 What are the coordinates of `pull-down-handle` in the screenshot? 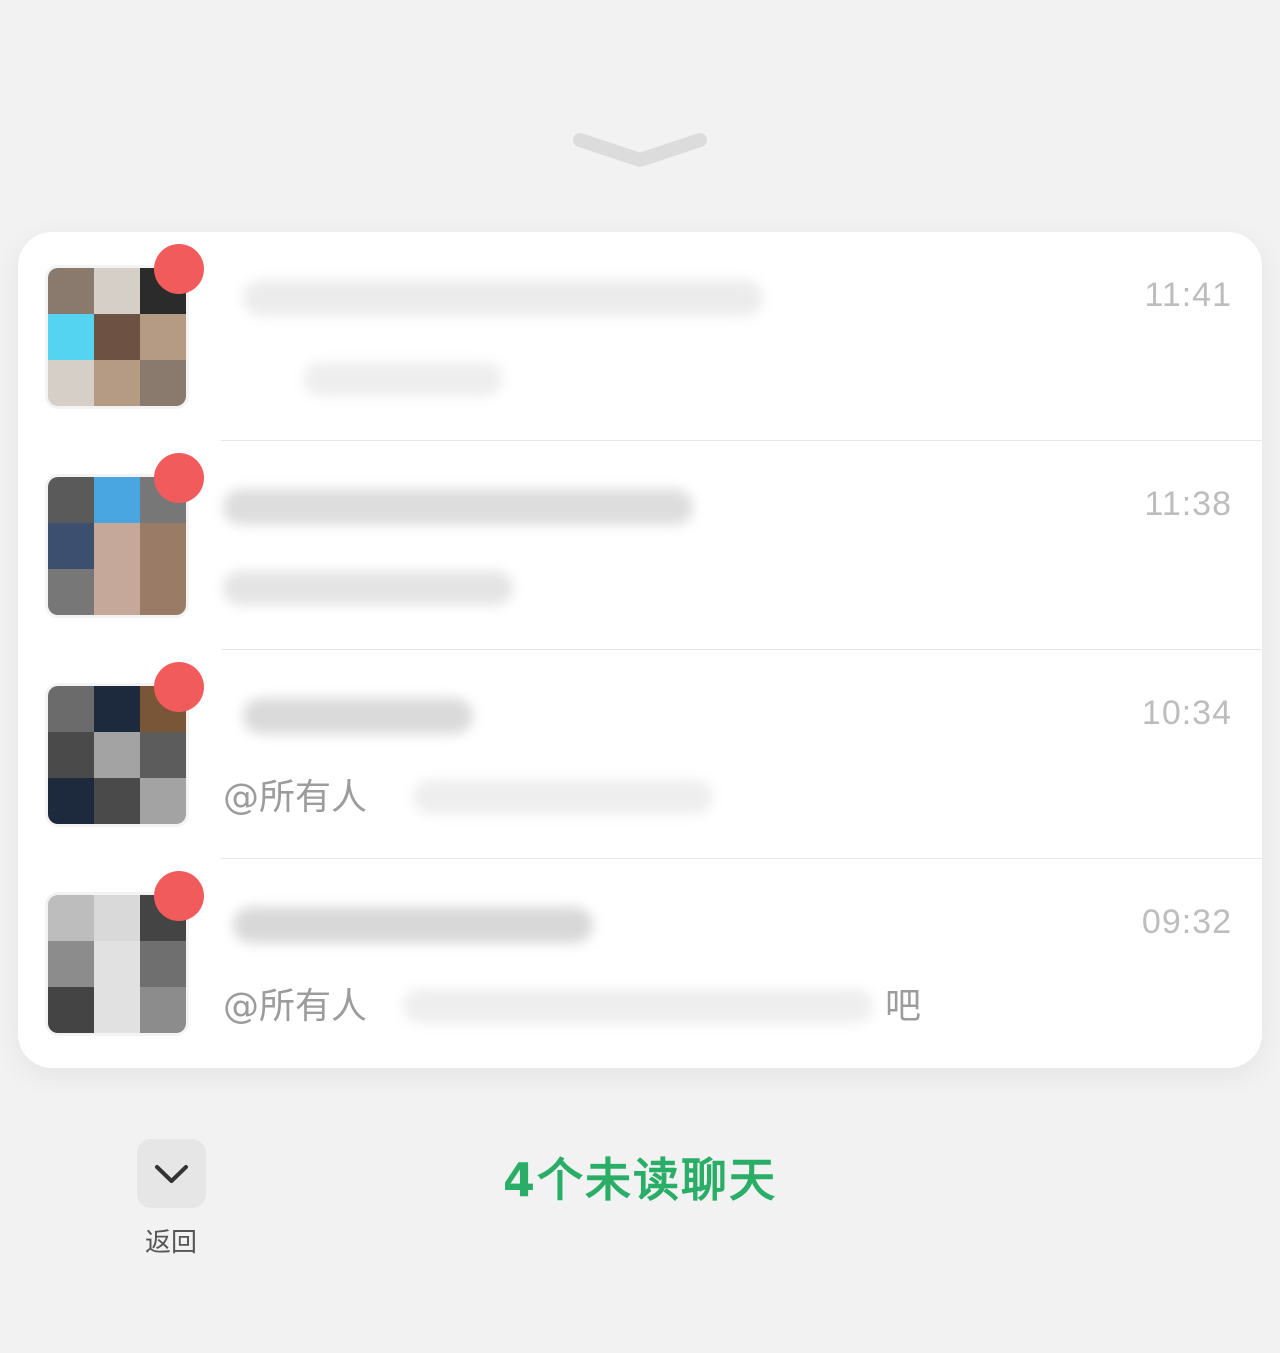 It's located at (640, 148).